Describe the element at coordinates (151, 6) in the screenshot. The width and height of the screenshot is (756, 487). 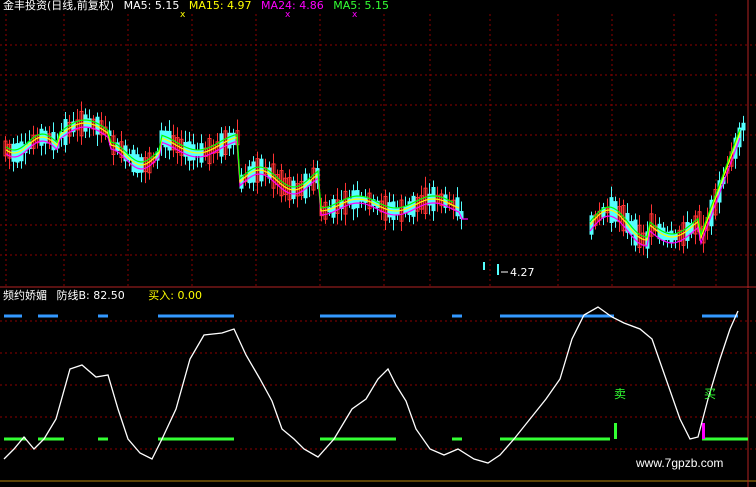
I see `ma5-label: MA5: 5.15` at that location.